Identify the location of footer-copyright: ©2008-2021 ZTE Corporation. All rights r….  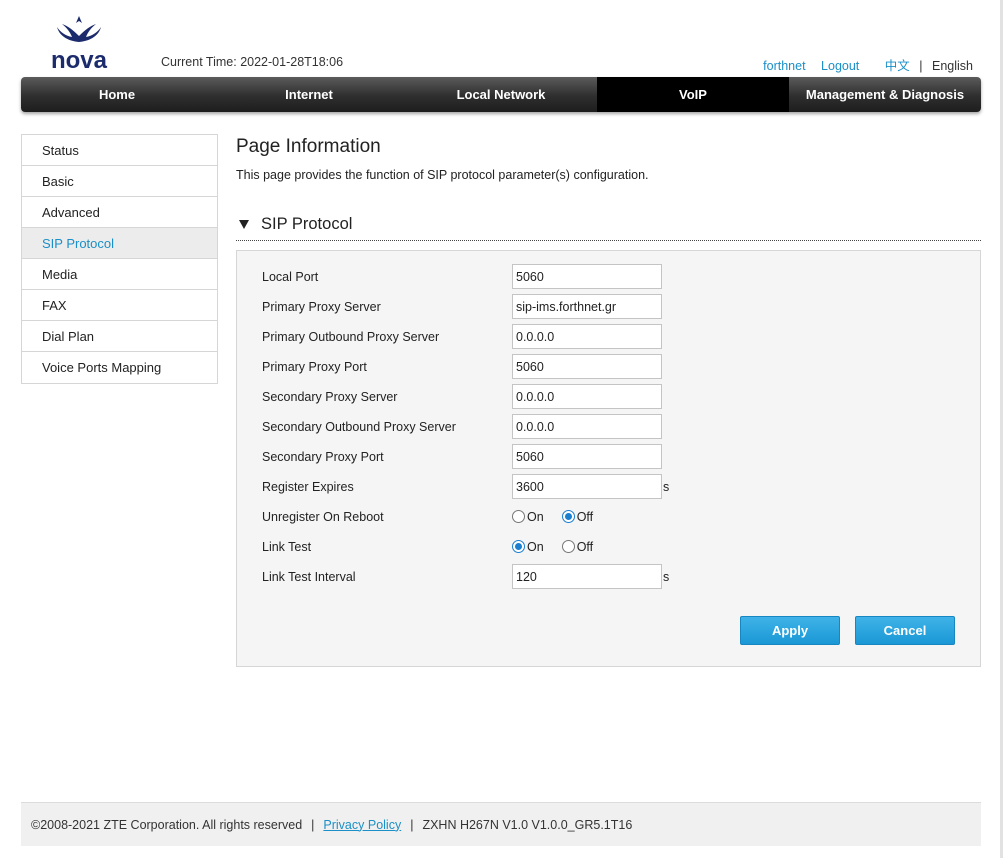
(167, 824).